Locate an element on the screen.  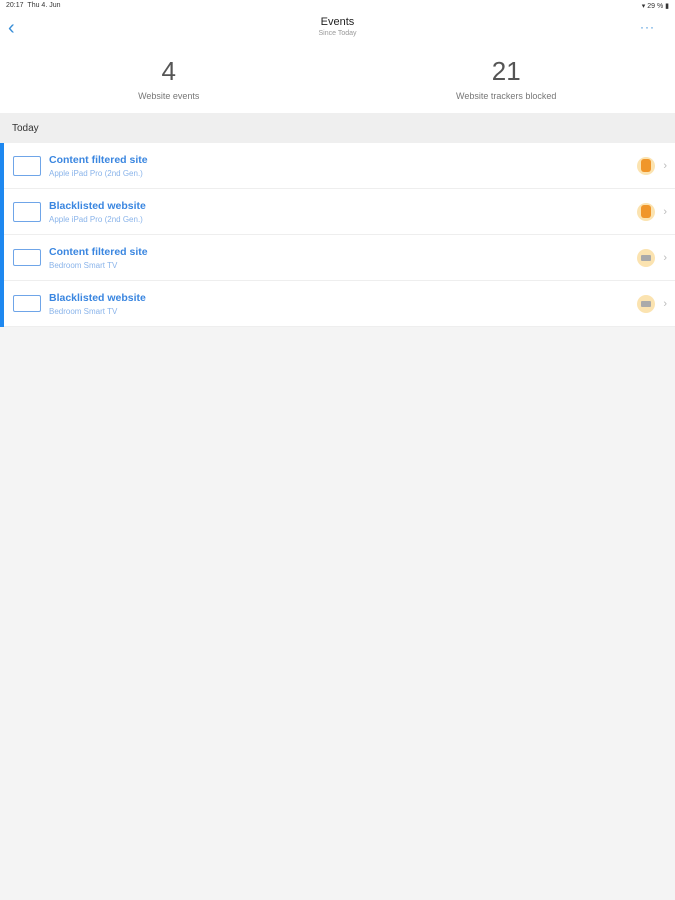
stat-value: 21 is located at coordinates (506, 71).